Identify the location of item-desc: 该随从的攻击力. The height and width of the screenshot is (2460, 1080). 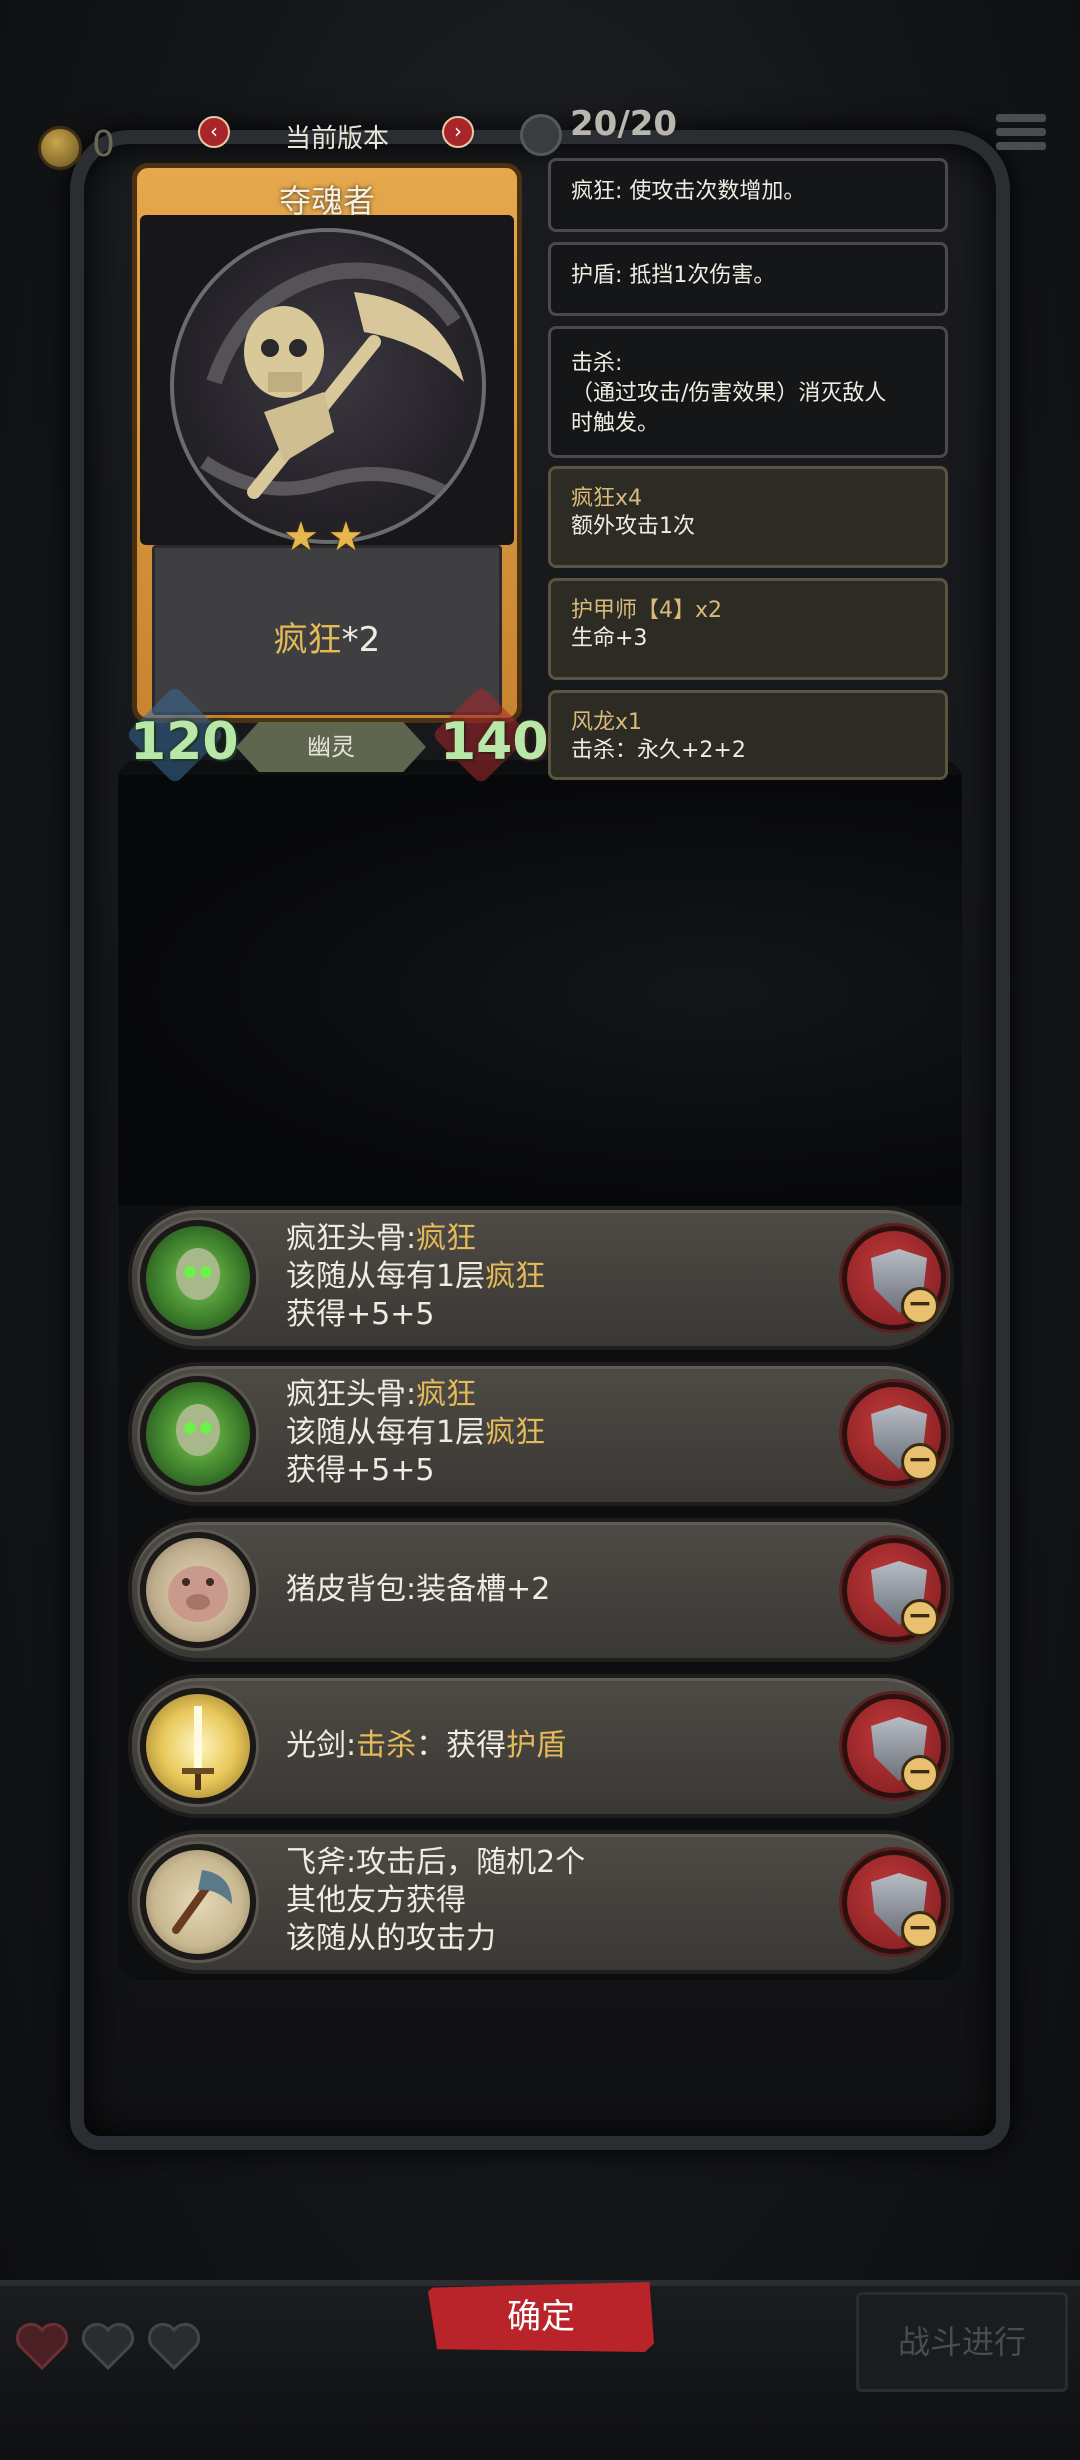
(391, 1938).